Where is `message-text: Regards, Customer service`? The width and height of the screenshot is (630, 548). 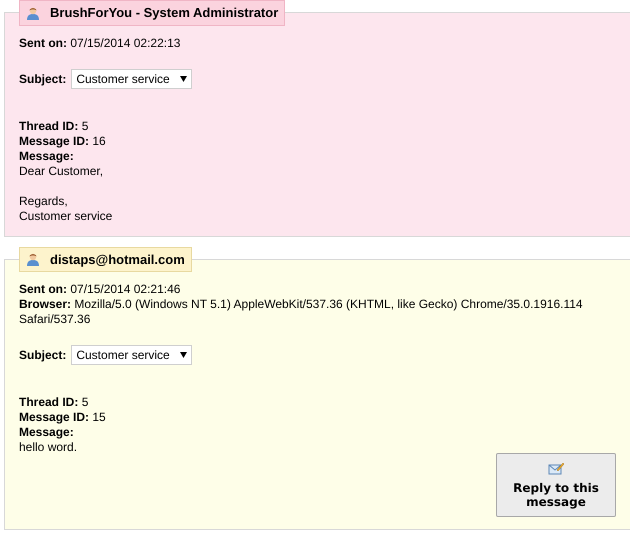 message-text: Regards, Customer service is located at coordinates (66, 209).